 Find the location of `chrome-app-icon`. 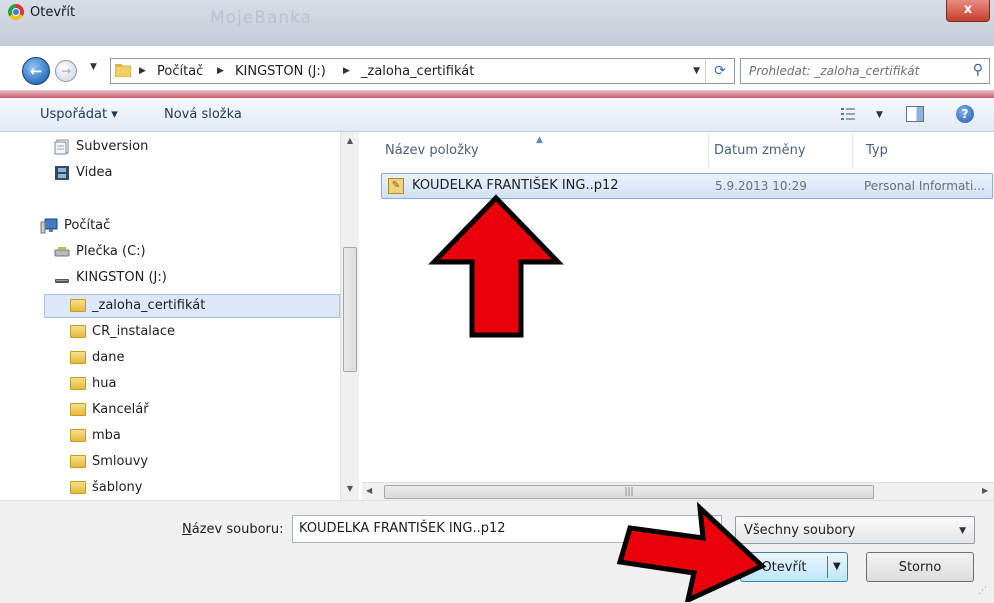

chrome-app-icon is located at coordinates (16, 12).